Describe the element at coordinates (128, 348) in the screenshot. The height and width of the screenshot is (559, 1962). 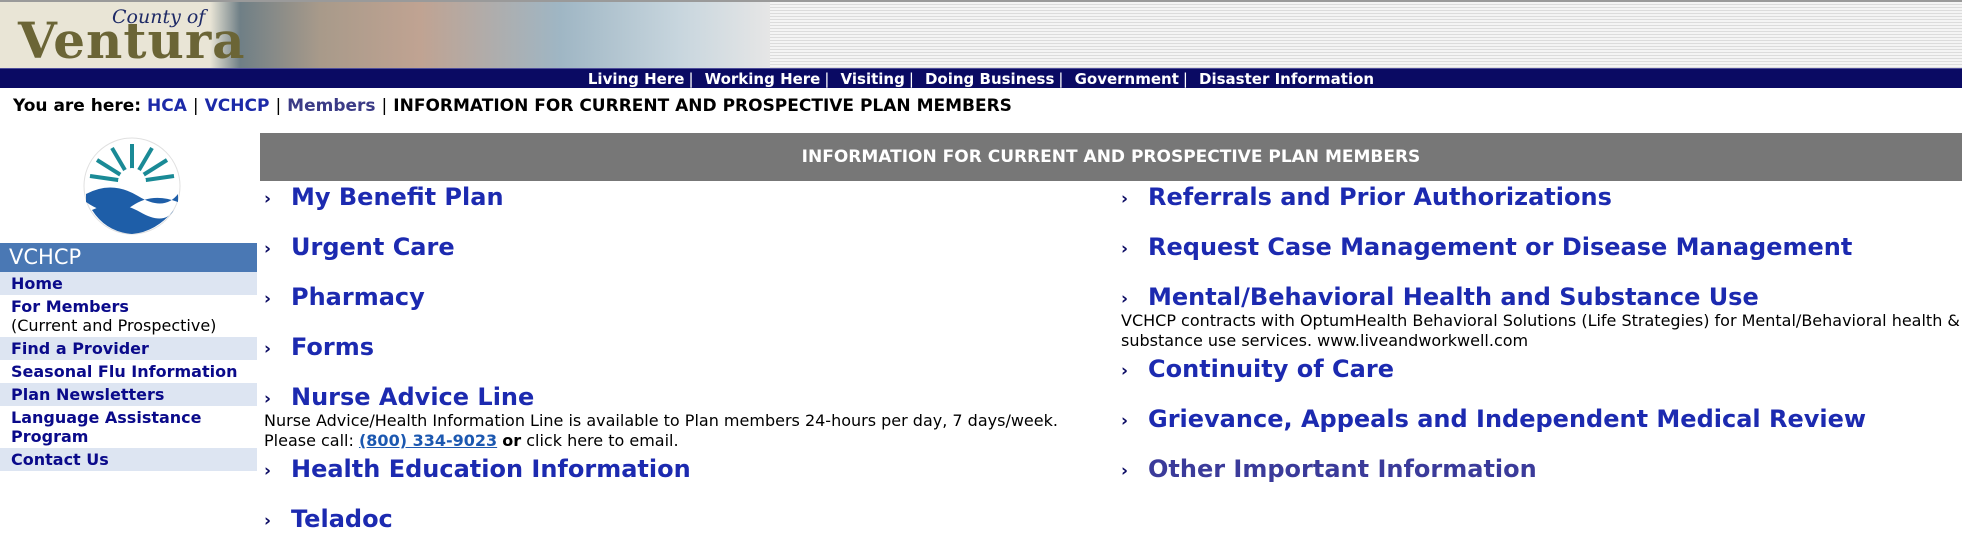
I see `sidebar-item-find-provider: Find a Provider` at that location.